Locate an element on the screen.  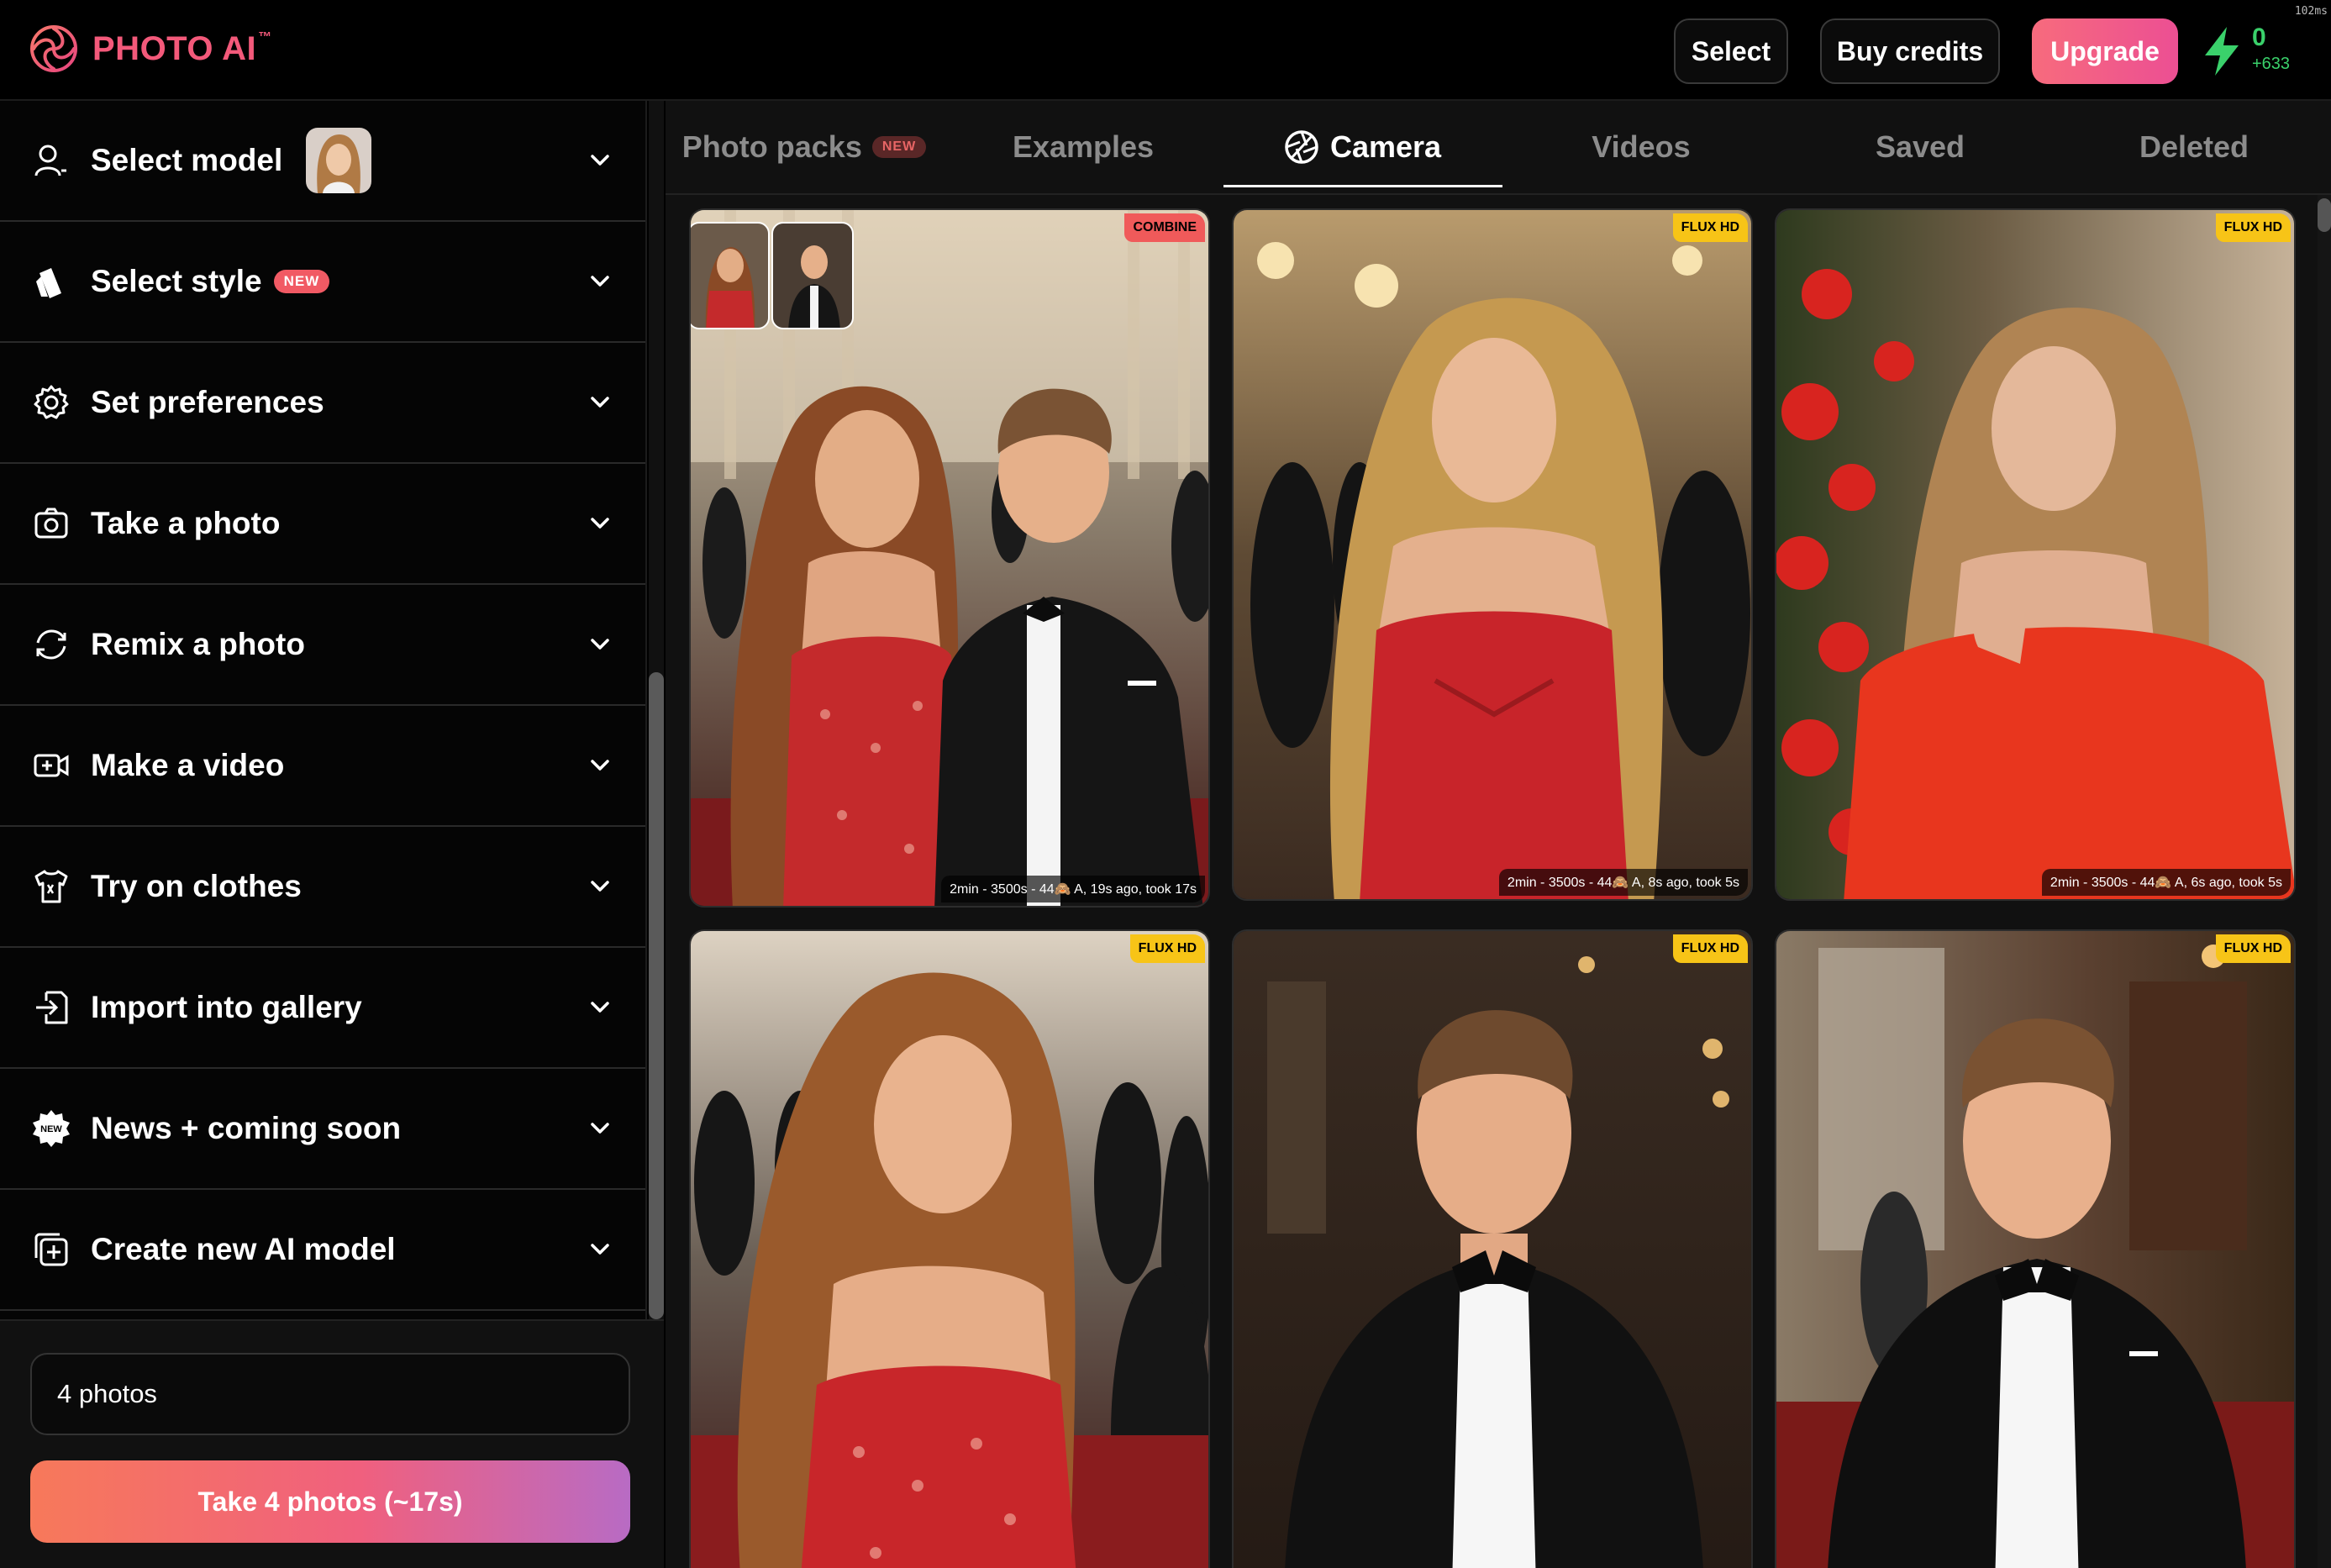
camera-icon is located at coordinates (51, 523).